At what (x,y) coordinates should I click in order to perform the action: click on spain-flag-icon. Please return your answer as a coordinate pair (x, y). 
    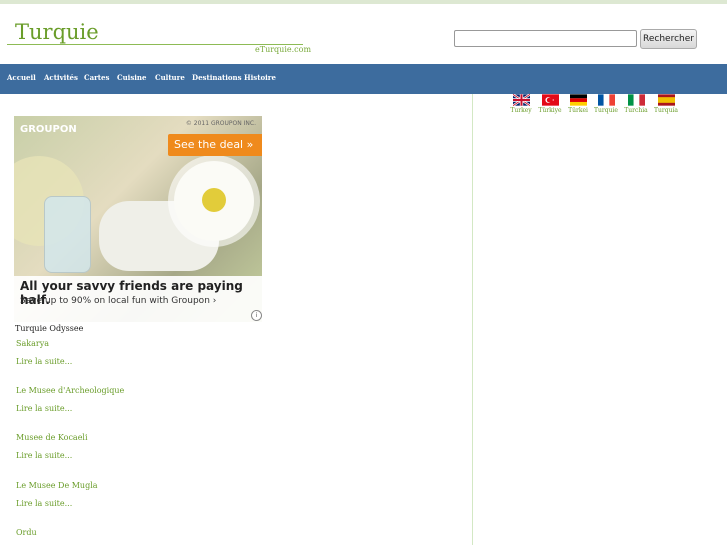
    Looking at the image, I should click on (666, 100).